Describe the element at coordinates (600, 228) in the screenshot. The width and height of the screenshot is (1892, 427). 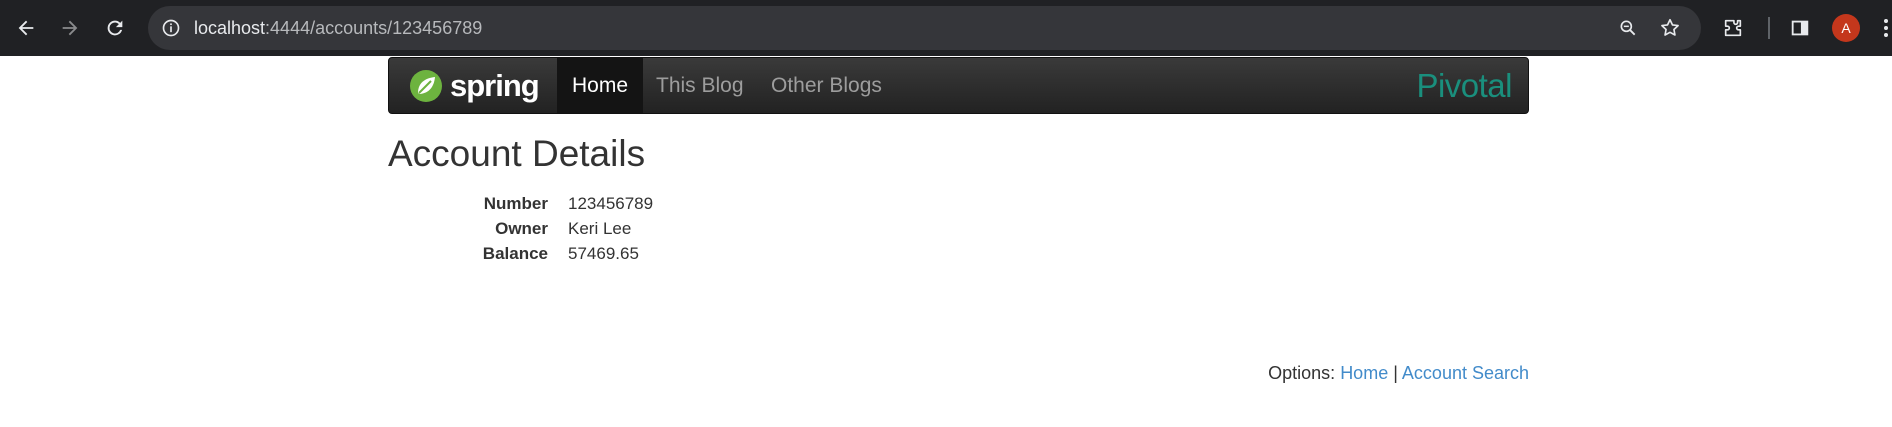
I see `detail-value: Keri Lee` at that location.